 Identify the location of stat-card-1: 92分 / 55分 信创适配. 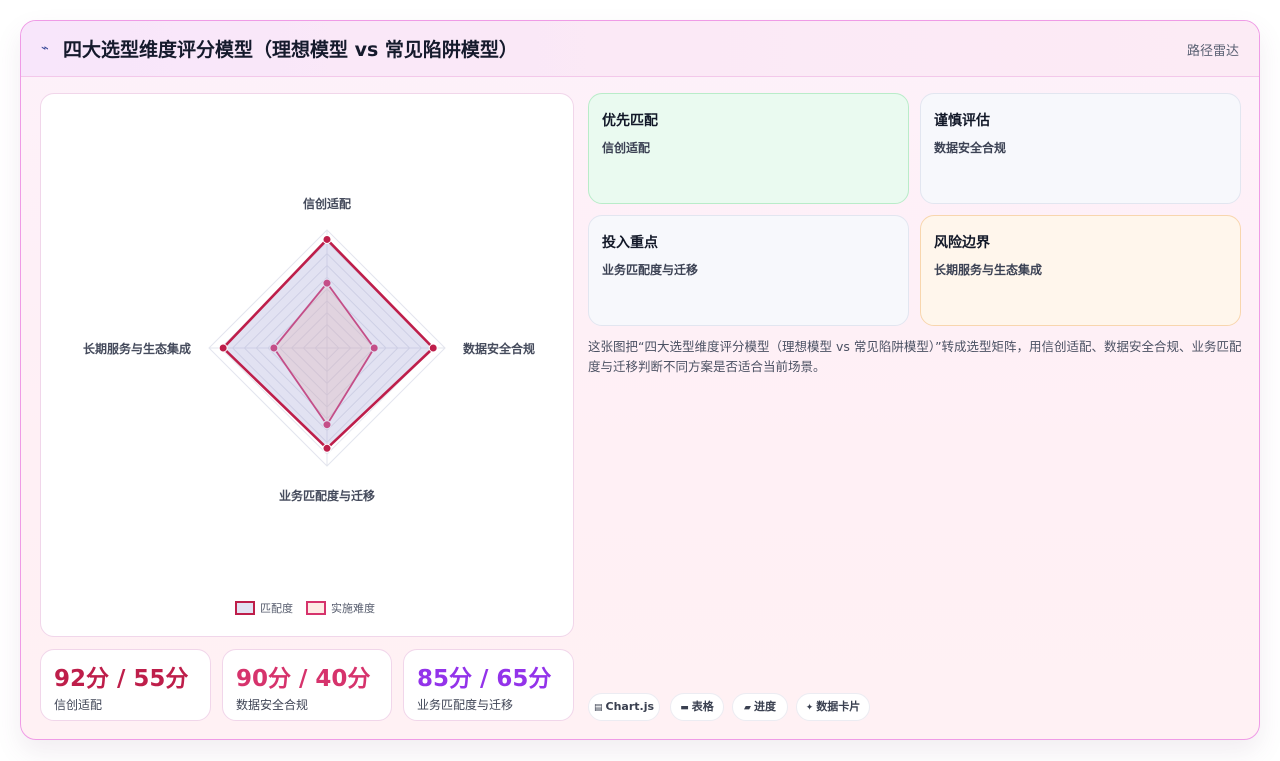
(125, 685).